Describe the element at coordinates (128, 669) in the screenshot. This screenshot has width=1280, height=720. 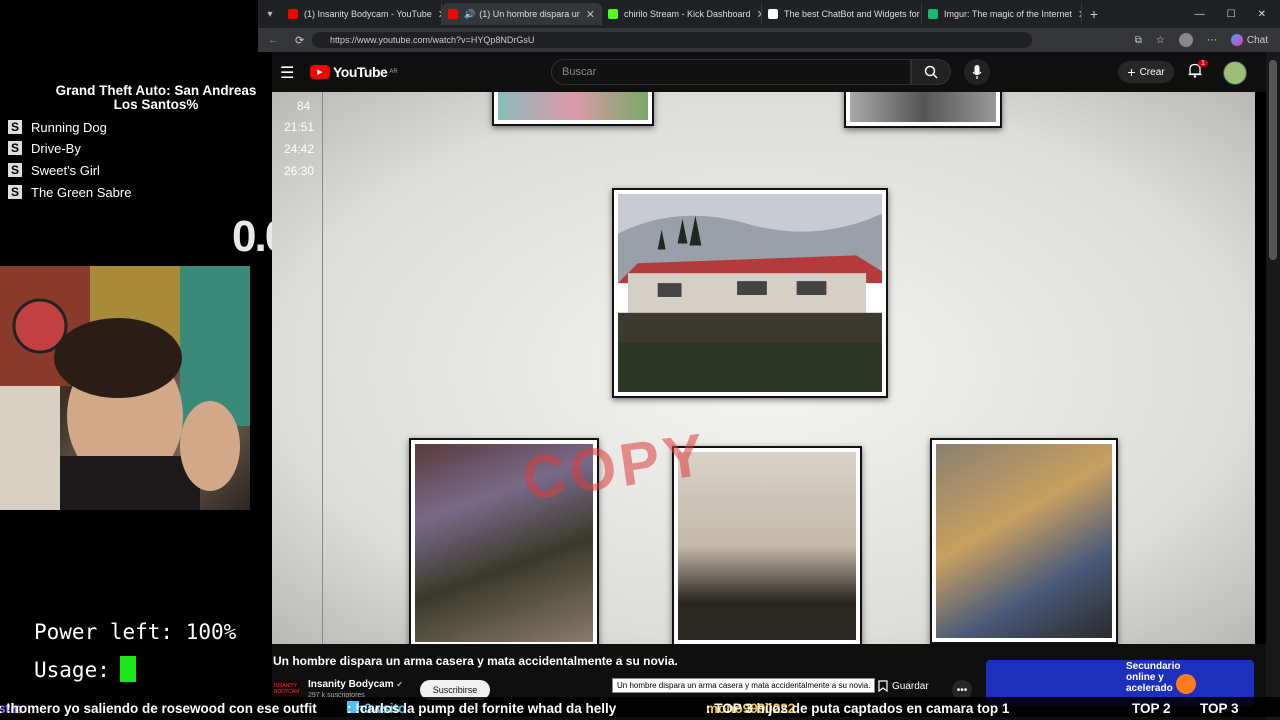
I see `usage-bar` at that location.